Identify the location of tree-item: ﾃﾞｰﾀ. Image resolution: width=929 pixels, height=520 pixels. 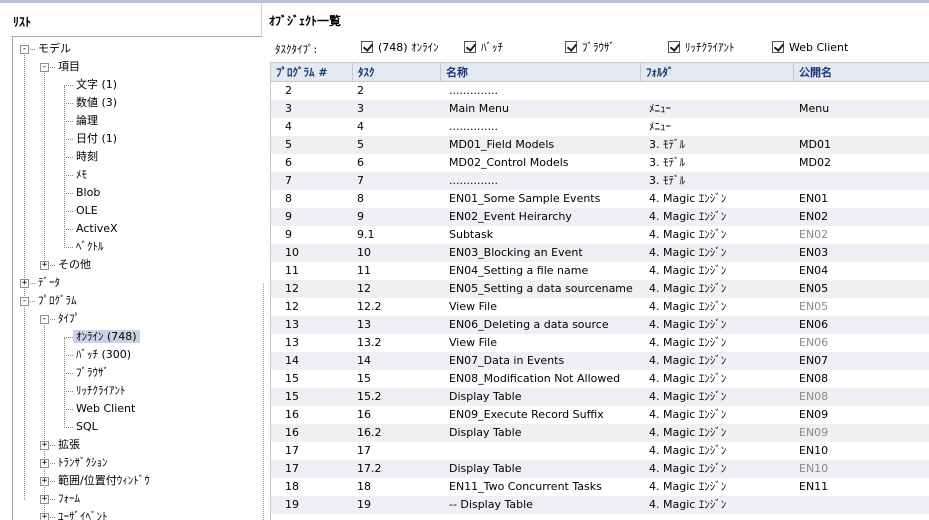
(49, 283).